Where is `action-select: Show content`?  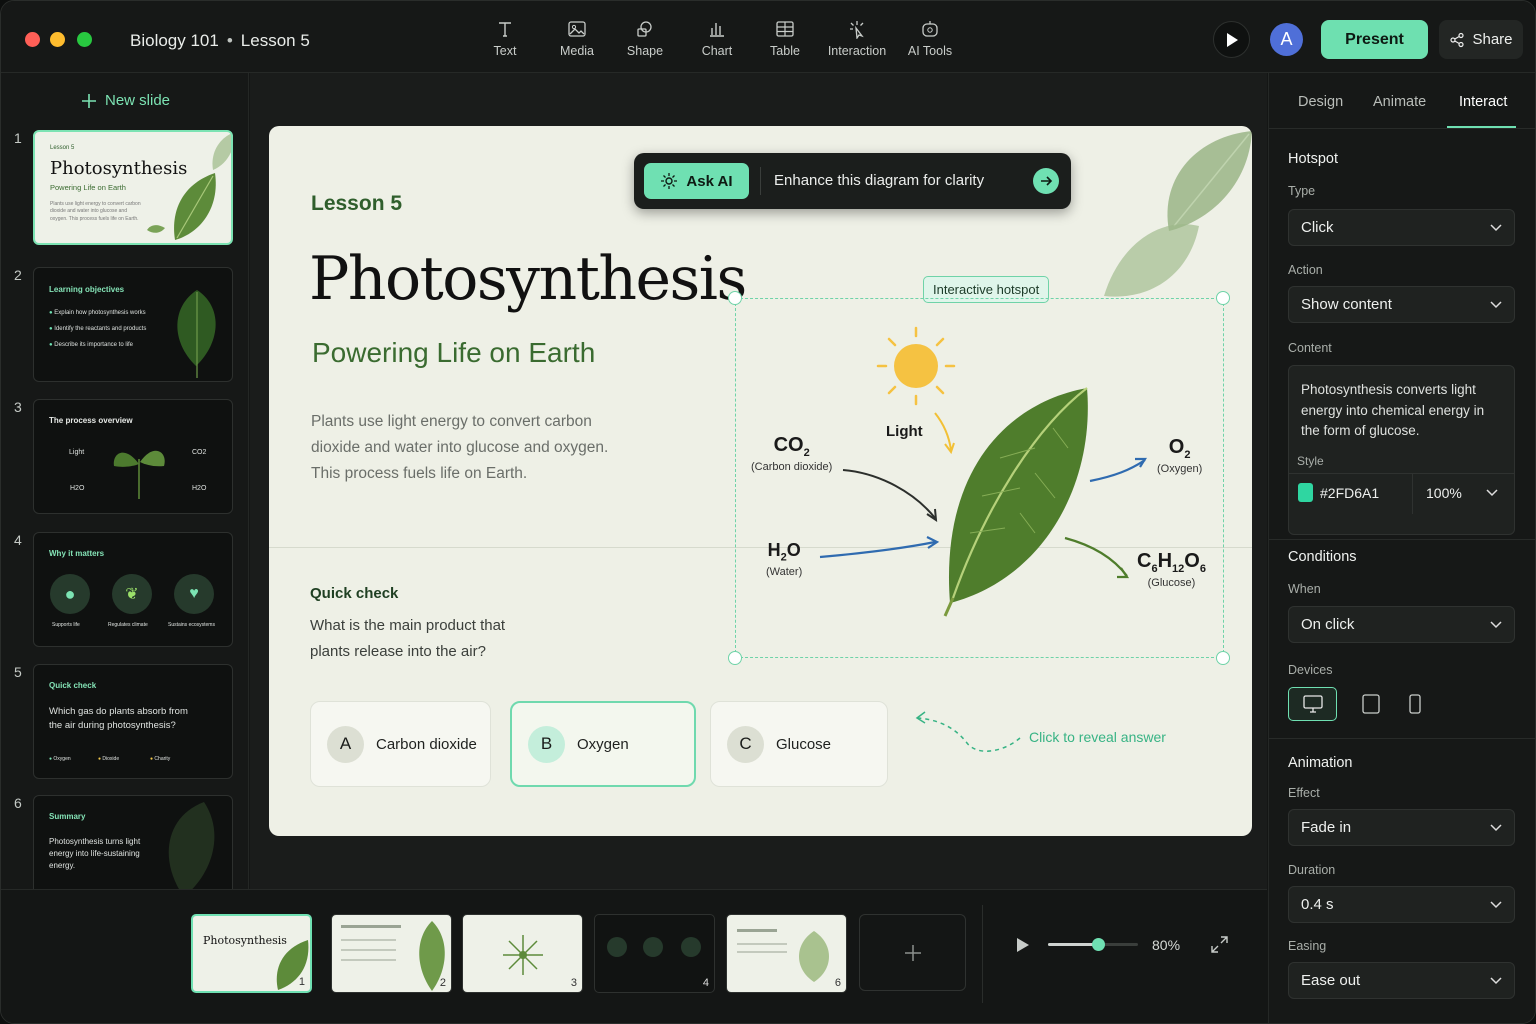 action-select: Show content is located at coordinates (1401, 304).